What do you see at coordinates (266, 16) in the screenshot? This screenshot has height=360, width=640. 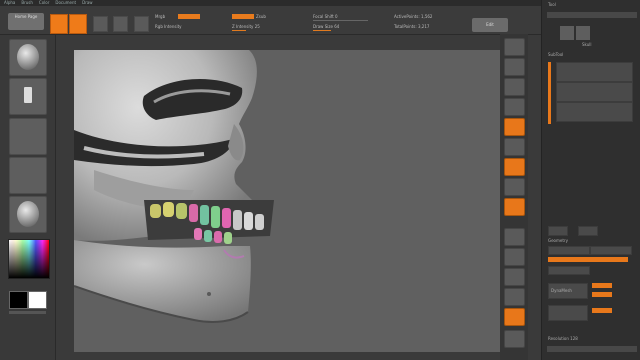 I see `zsub-toggle: Zsub` at bounding box center [266, 16].